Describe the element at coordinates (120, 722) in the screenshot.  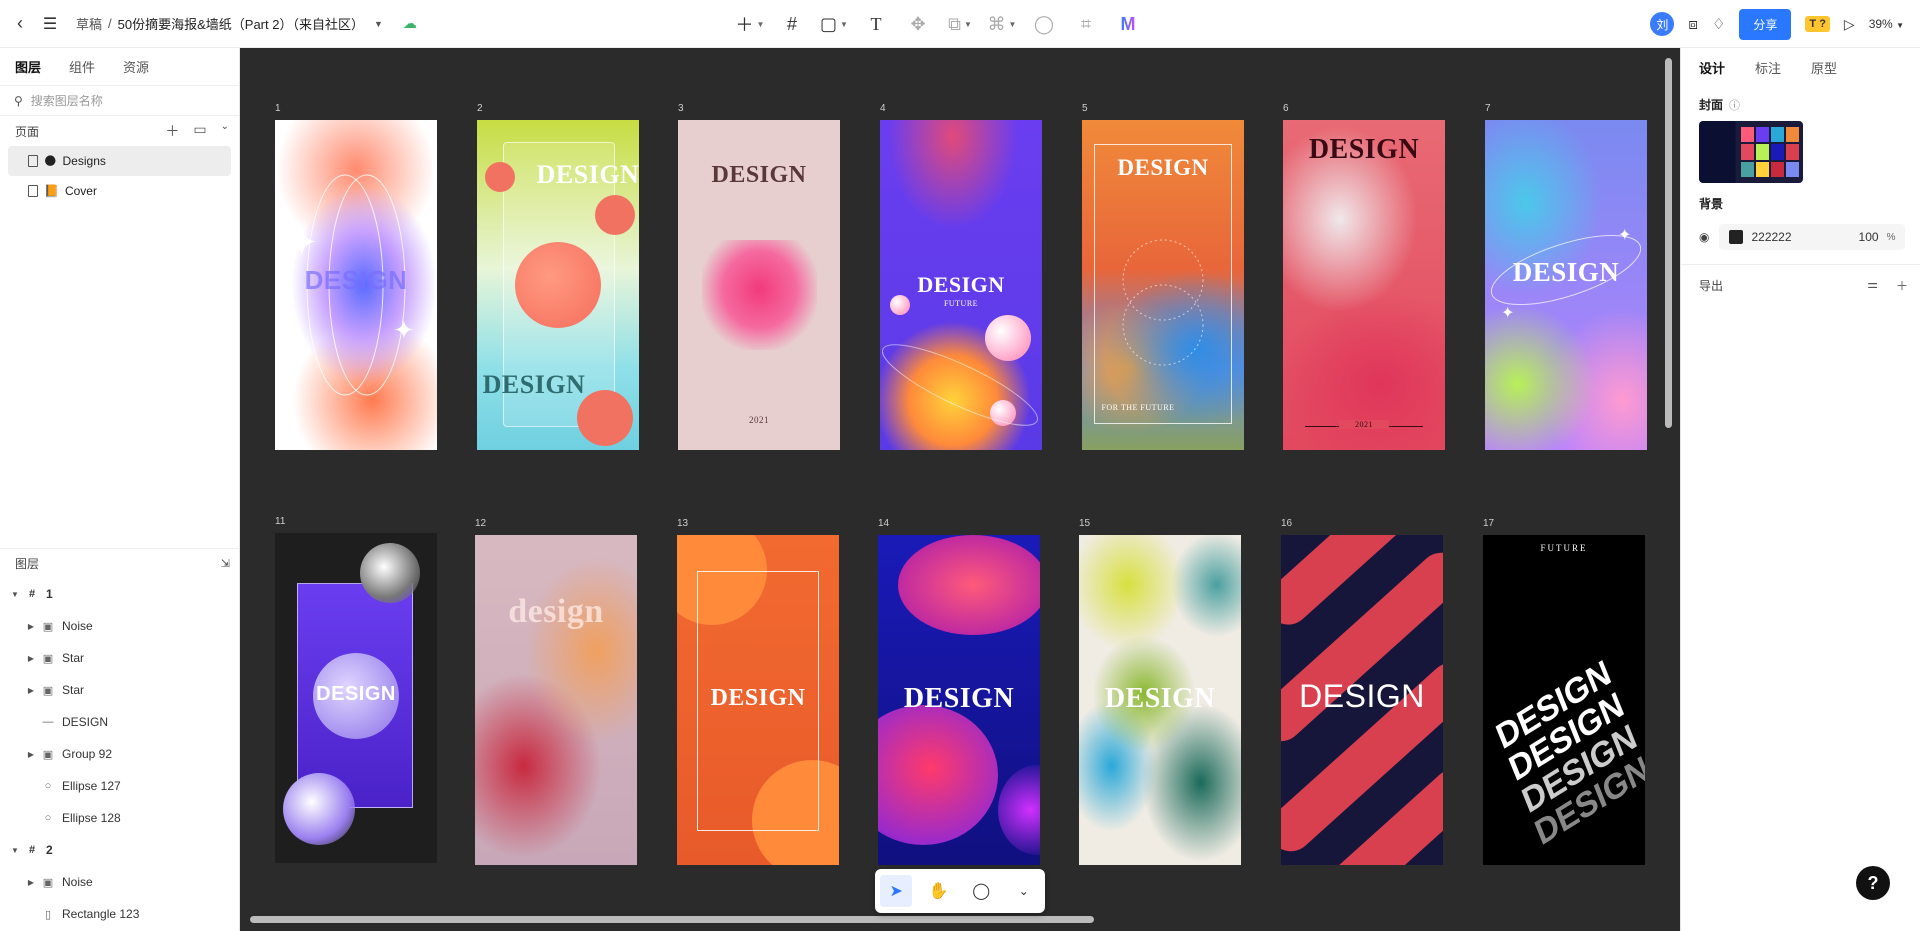
I see `layer-row: — DESIGN` at that location.